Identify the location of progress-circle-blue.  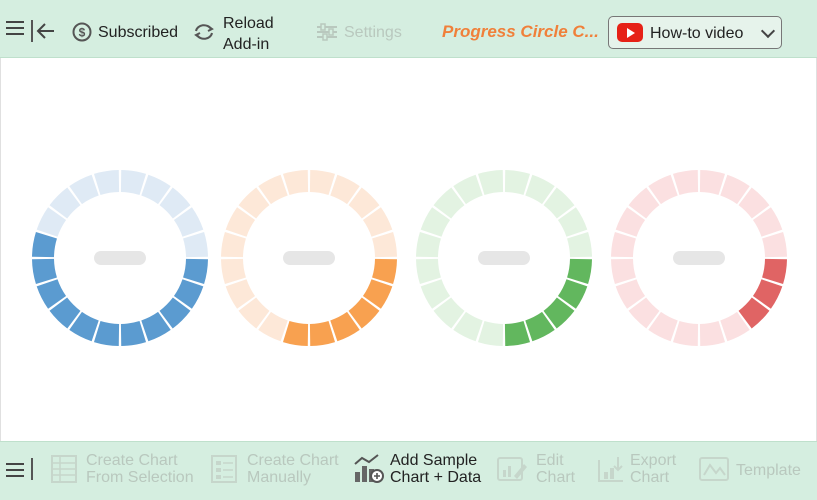
(120, 258).